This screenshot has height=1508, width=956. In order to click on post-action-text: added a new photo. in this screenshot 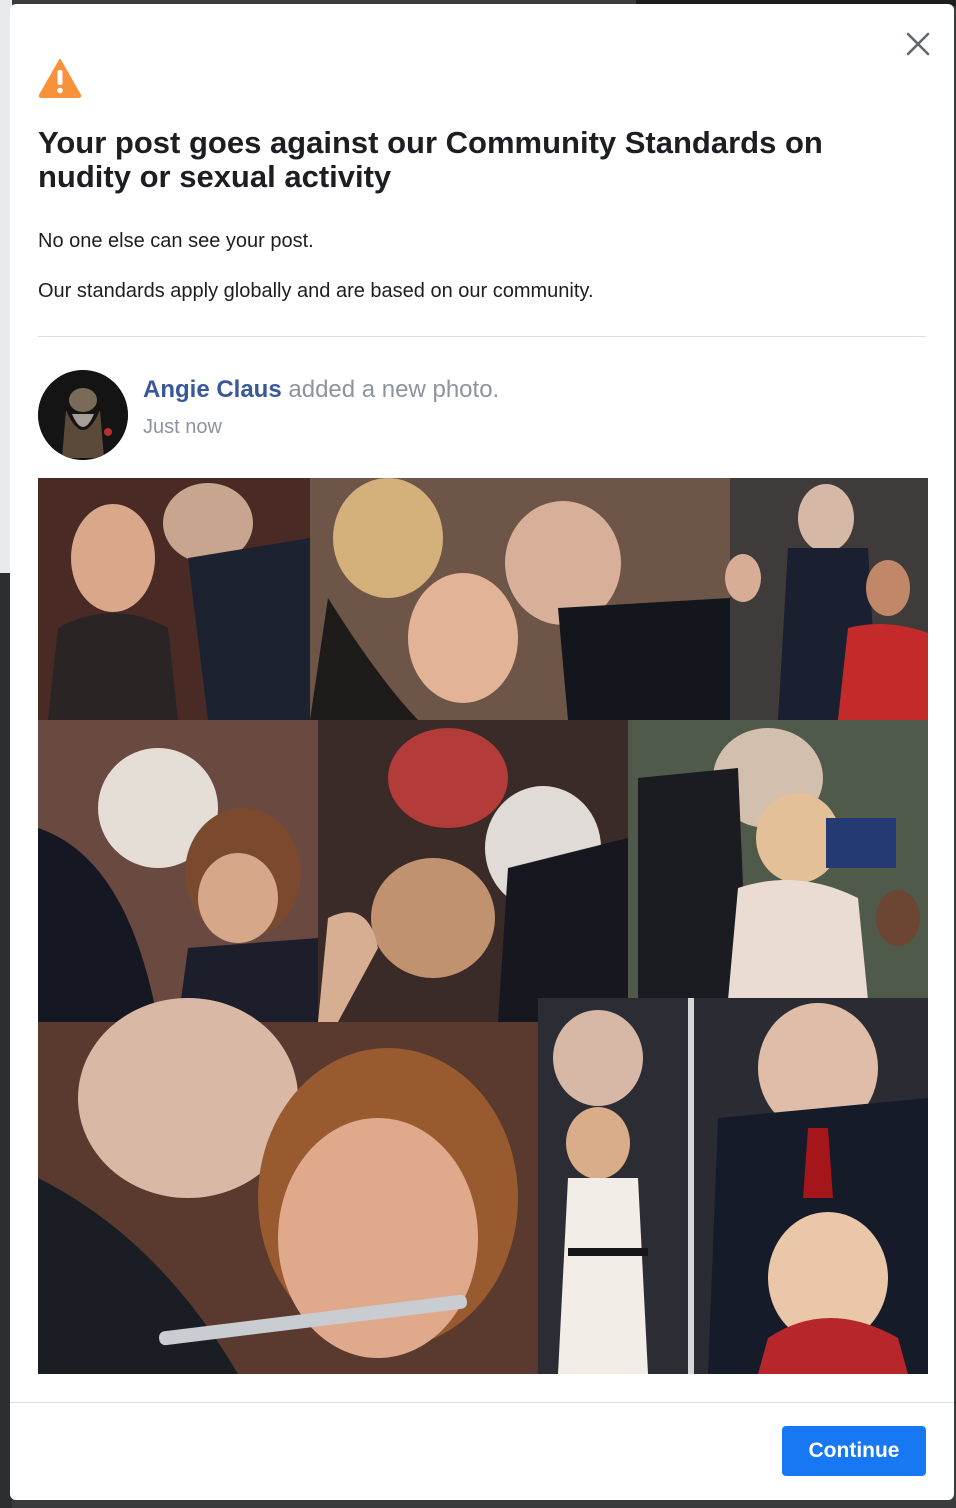, I will do `click(390, 389)`.